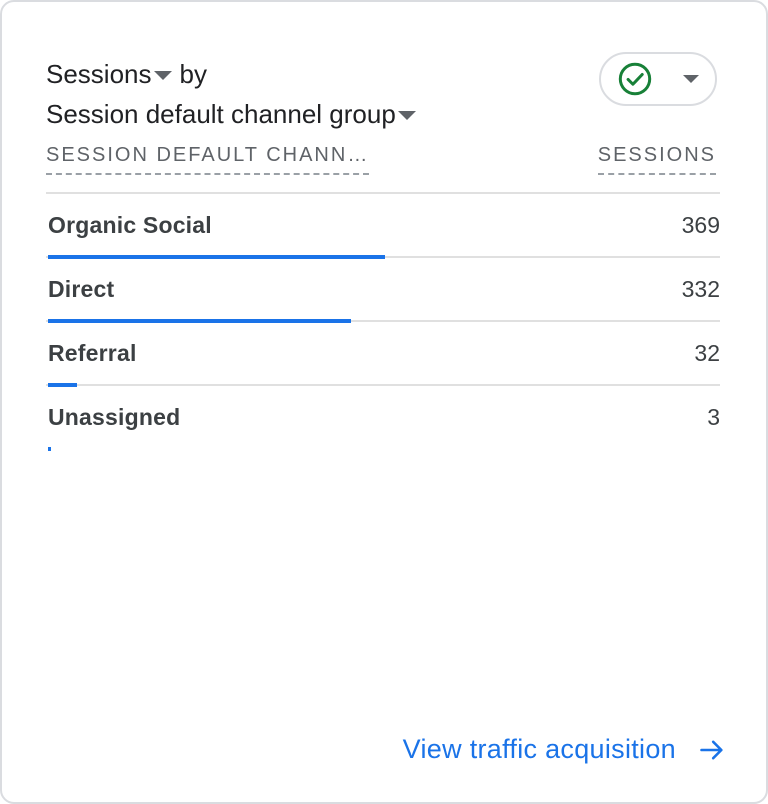 The width and height of the screenshot is (768, 804). What do you see at coordinates (193, 74) in the screenshot?
I see `by-label: by` at bounding box center [193, 74].